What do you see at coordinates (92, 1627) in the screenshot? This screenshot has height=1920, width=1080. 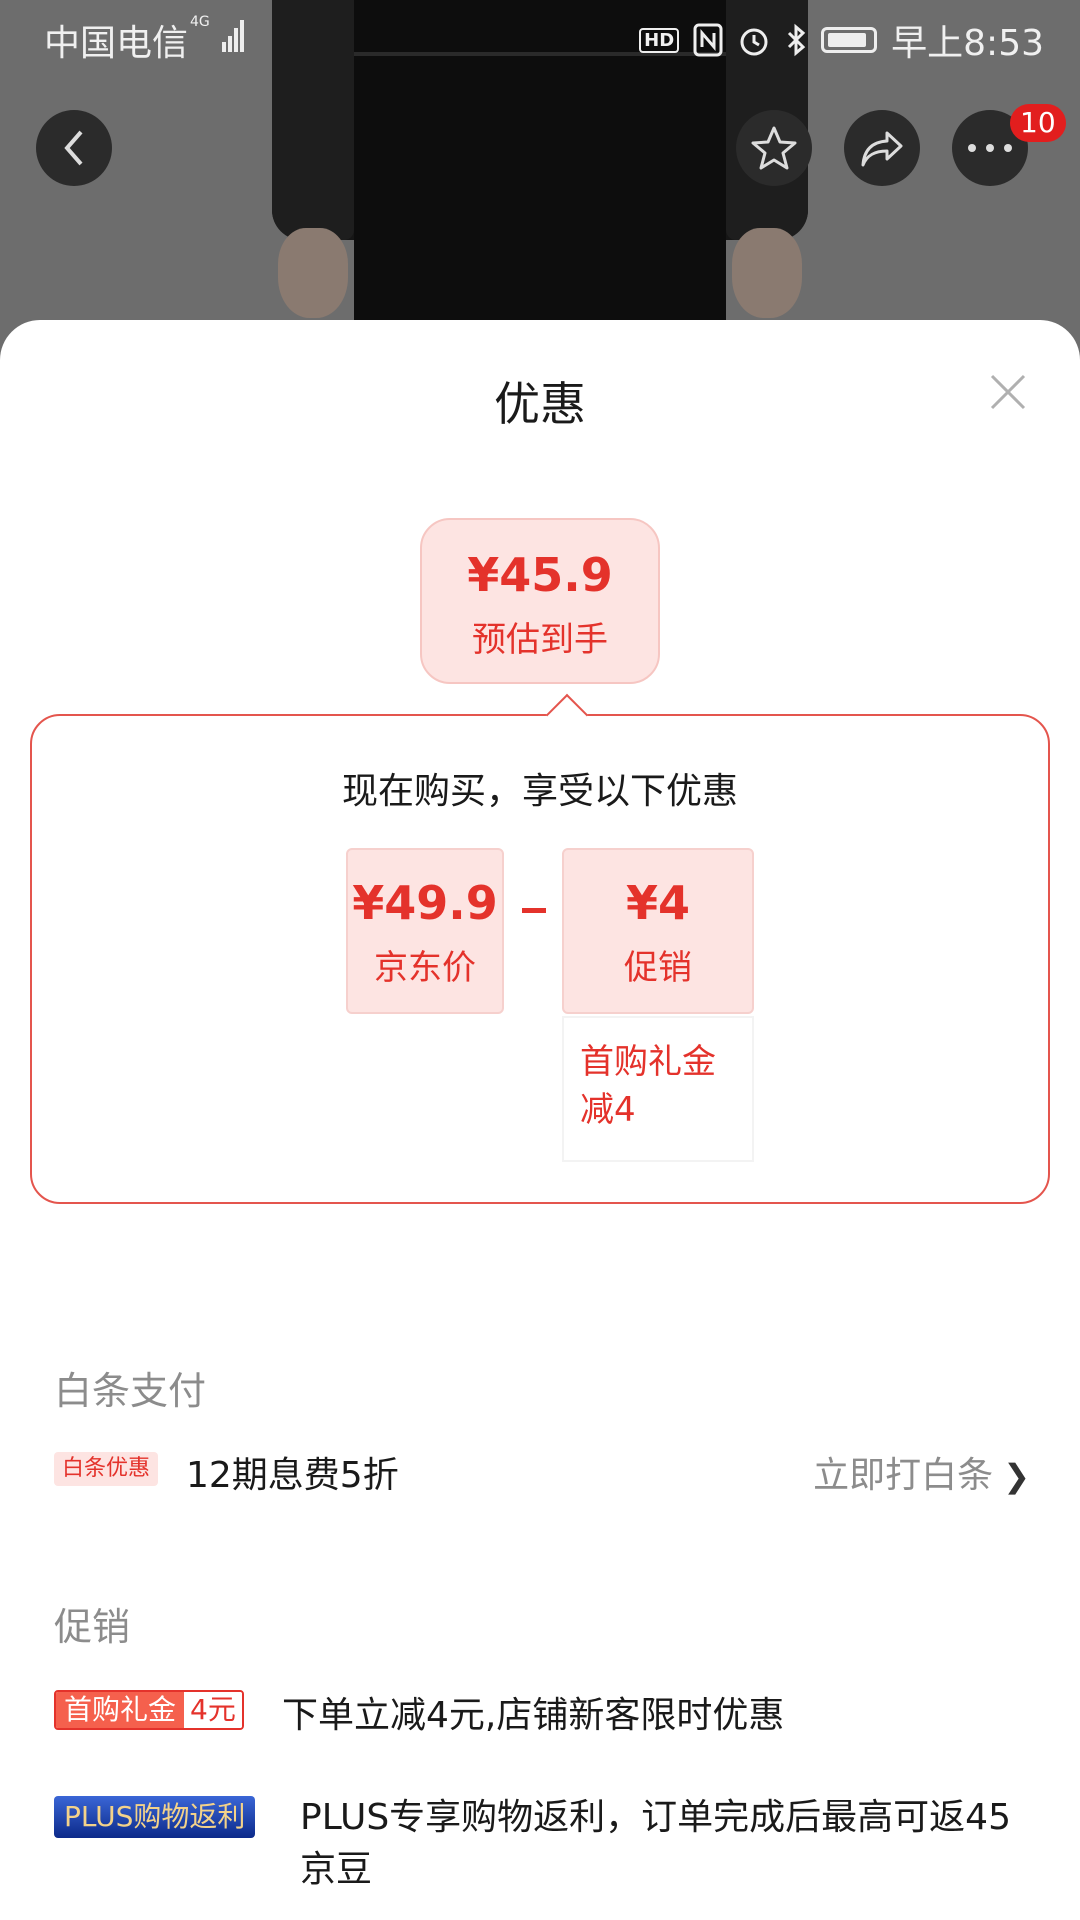 I see `promotion-section-title: 促销` at bounding box center [92, 1627].